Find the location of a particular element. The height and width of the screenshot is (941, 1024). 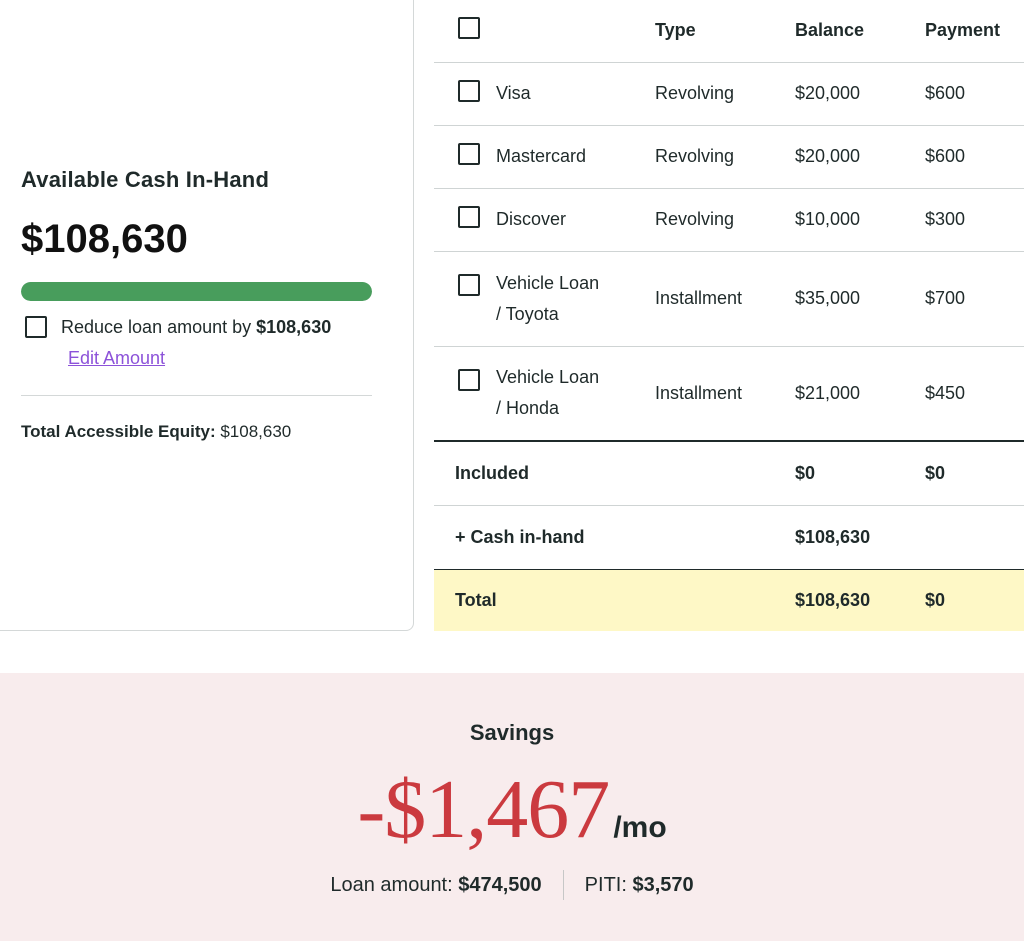

row-name-line2: / Honda is located at coordinates (528, 408).